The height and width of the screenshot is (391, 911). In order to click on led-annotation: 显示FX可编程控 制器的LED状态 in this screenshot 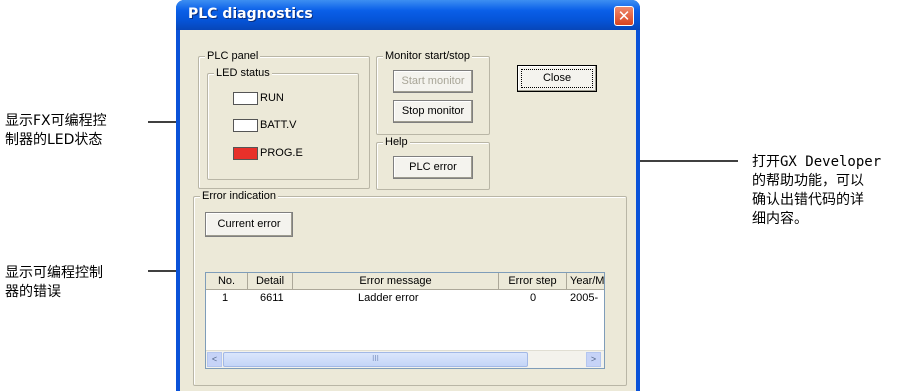, I will do `click(56, 131)`.